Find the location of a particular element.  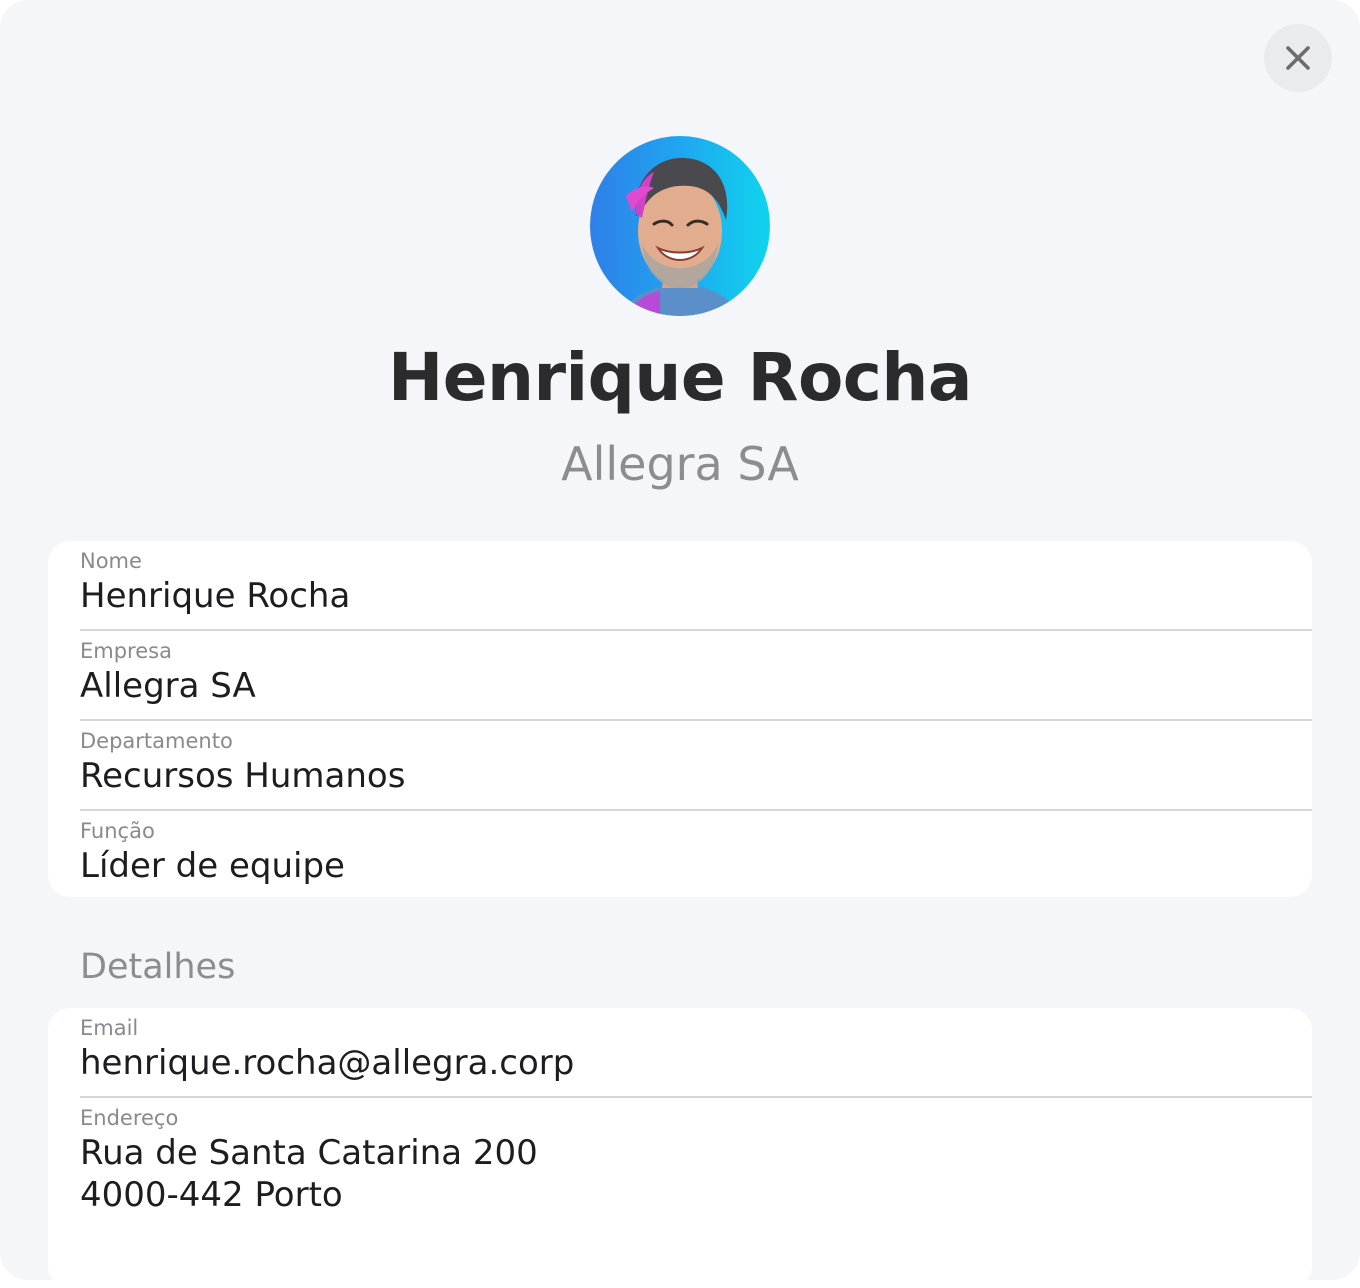

close-button is located at coordinates (1298, 58).